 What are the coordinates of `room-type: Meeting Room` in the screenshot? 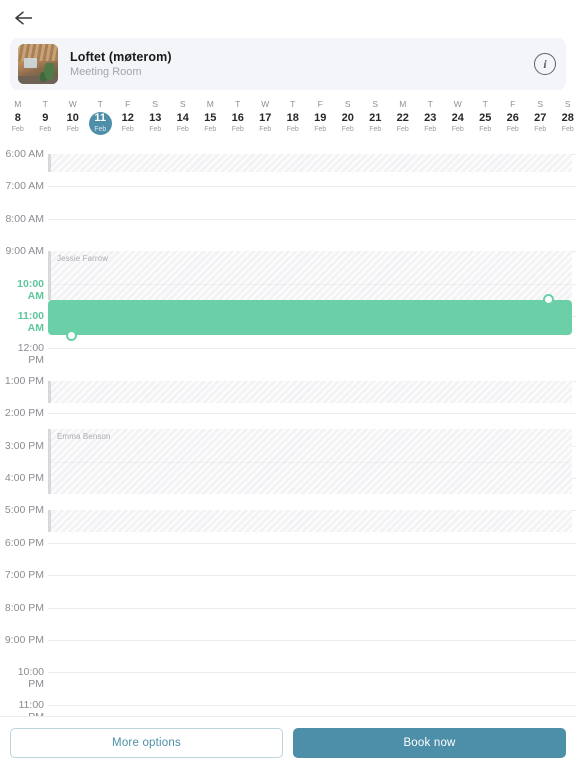 It's located at (106, 72).